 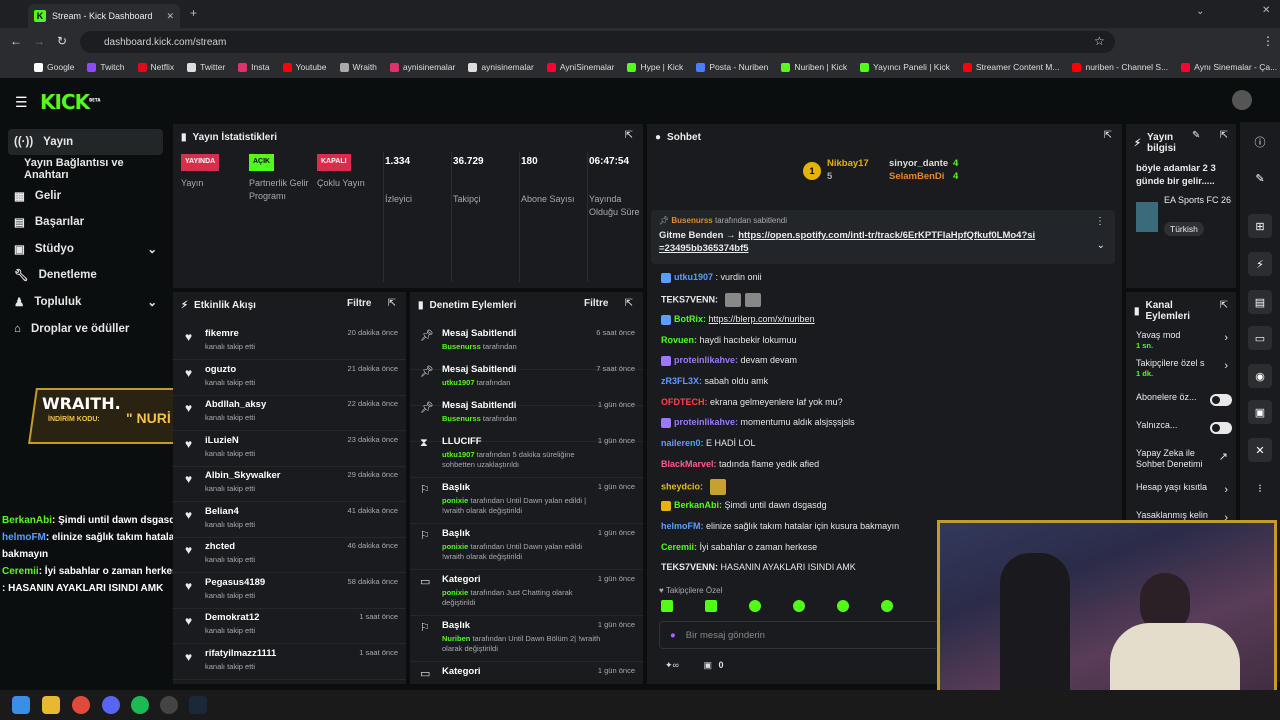 What do you see at coordinates (732, 67) in the screenshot?
I see `bookmark-item: Posta - Nuriben` at bounding box center [732, 67].